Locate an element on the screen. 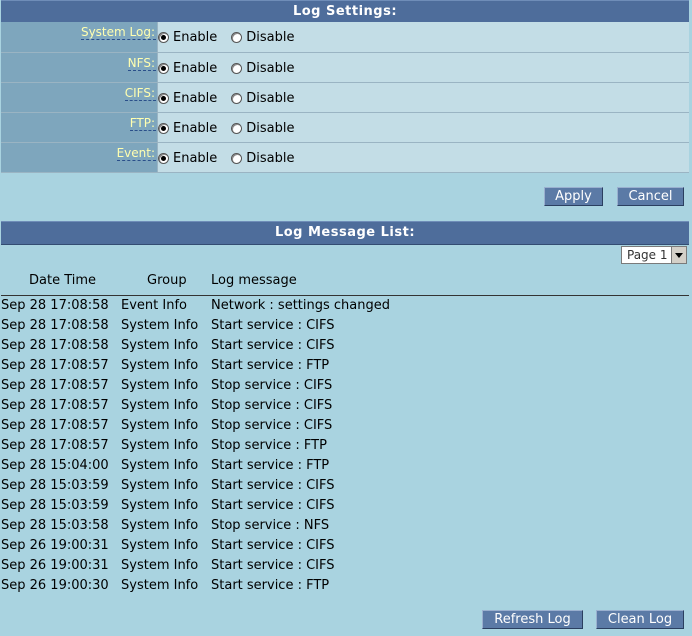 The height and width of the screenshot is (636, 692). page-select: Page 1 is located at coordinates (654, 255).